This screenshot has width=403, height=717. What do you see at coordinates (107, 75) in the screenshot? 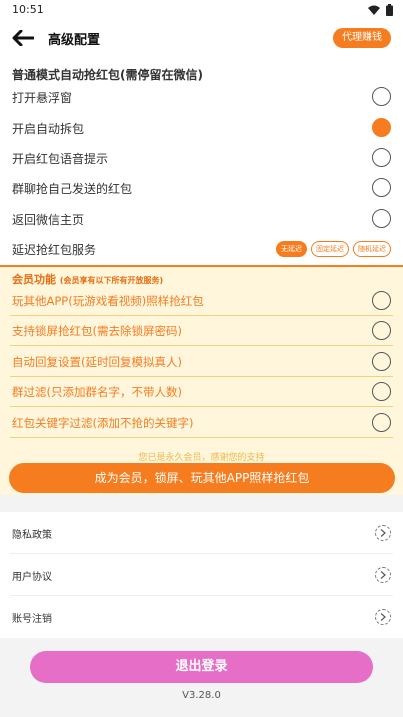
I see `normal-mode-title: 普通模式自动抢红包(需停留在微信)` at bounding box center [107, 75].